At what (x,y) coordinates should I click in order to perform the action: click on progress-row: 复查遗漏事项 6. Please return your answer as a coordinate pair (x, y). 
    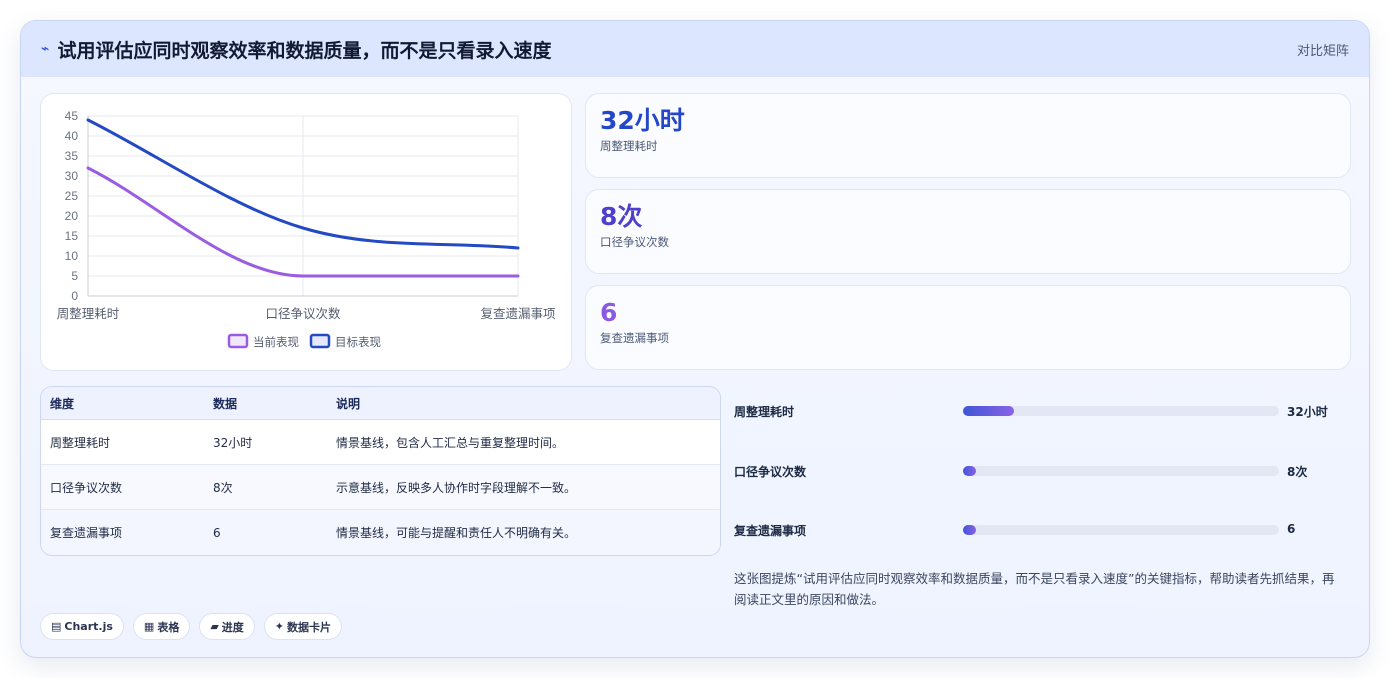
    Looking at the image, I should click on (1044, 530).